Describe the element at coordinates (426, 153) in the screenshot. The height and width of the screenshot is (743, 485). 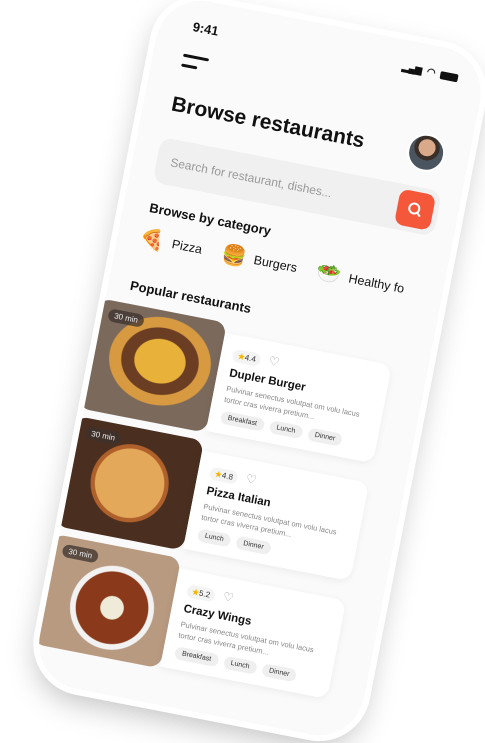
I see `avatar` at that location.